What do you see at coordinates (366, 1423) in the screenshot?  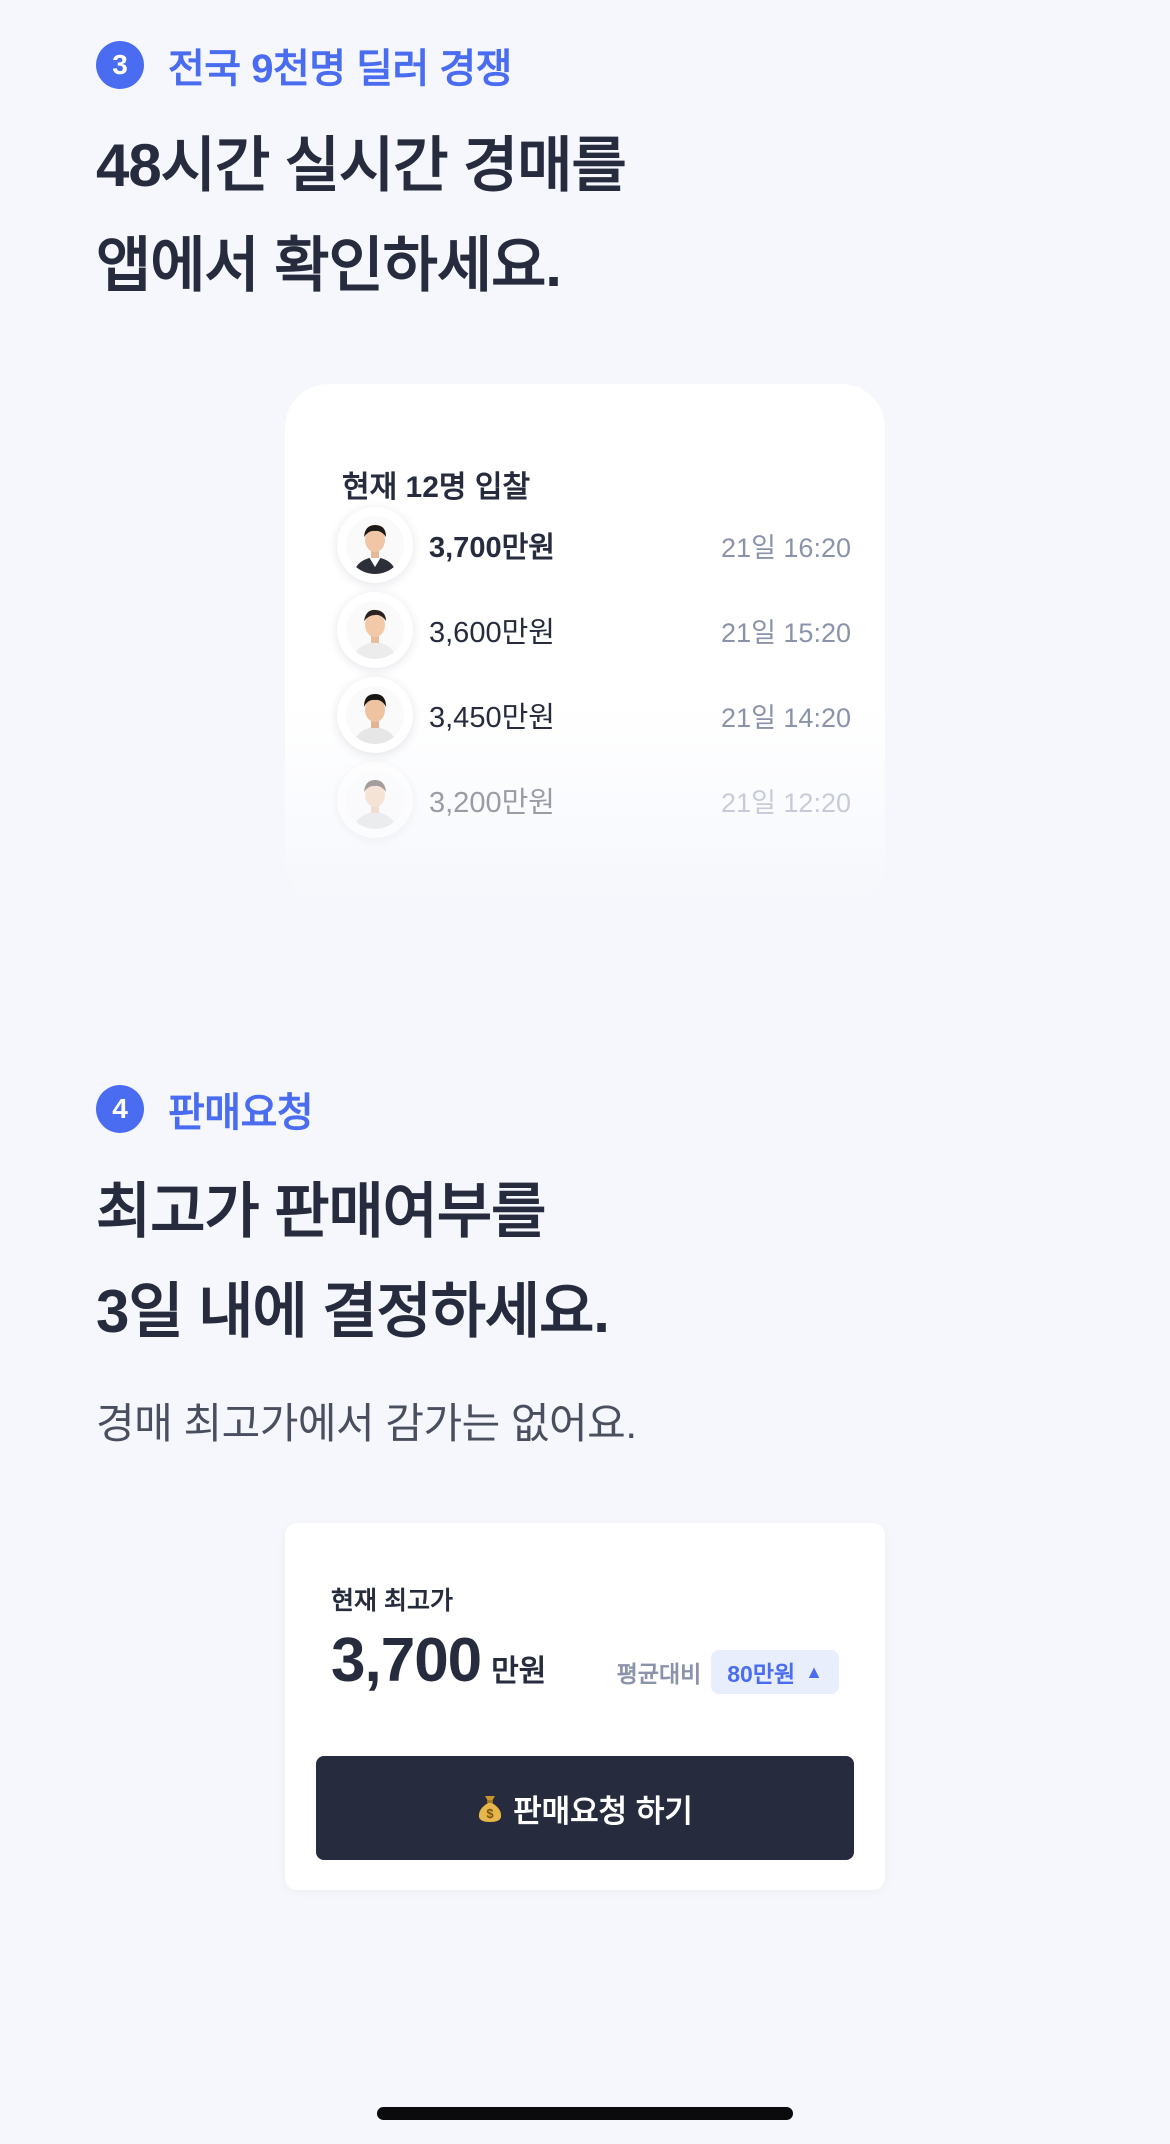 I see `section-4-description: 경매 최고가에서 감가는 없어요.` at bounding box center [366, 1423].